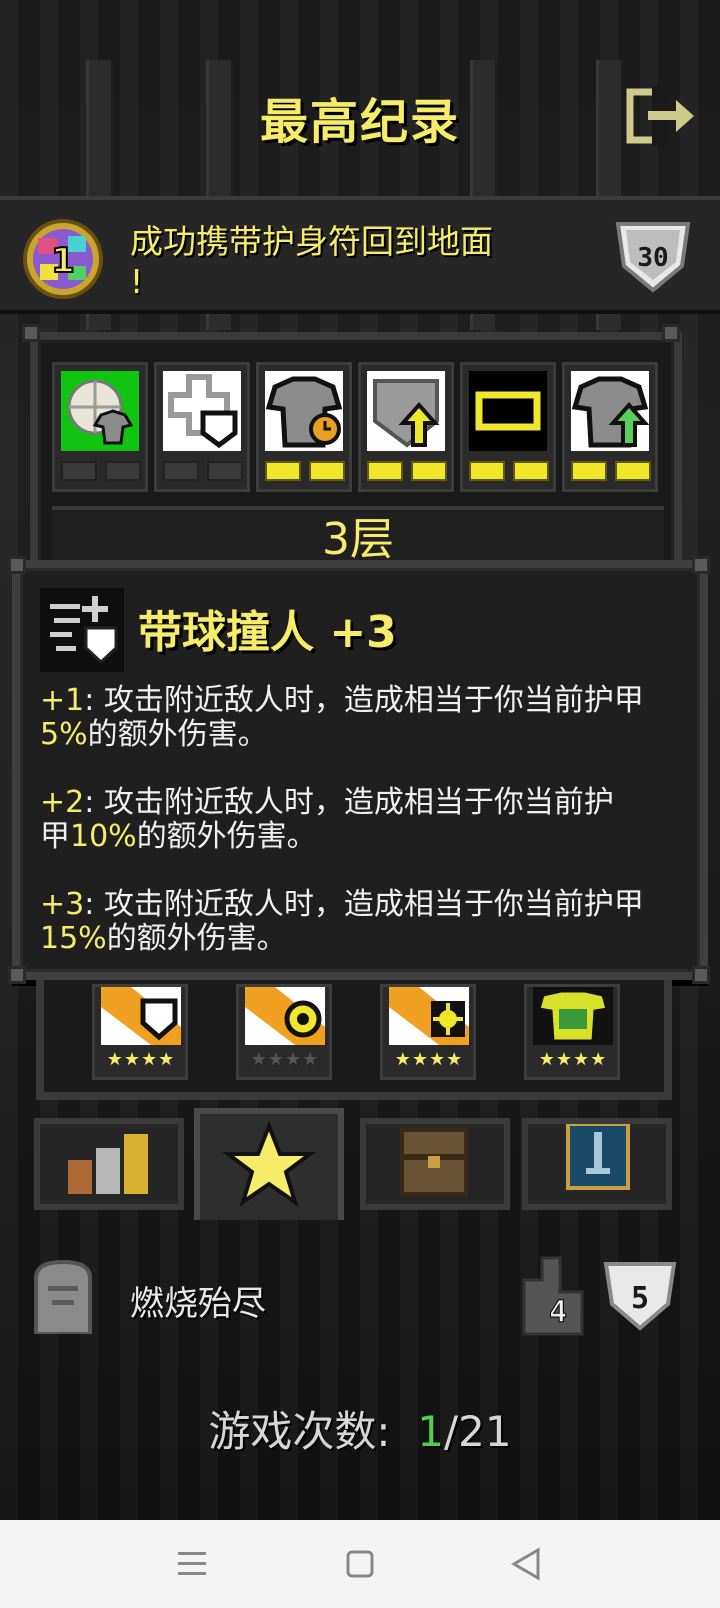  Describe the element at coordinates (406, 411) in the screenshot. I see `shield-up-icon` at that location.